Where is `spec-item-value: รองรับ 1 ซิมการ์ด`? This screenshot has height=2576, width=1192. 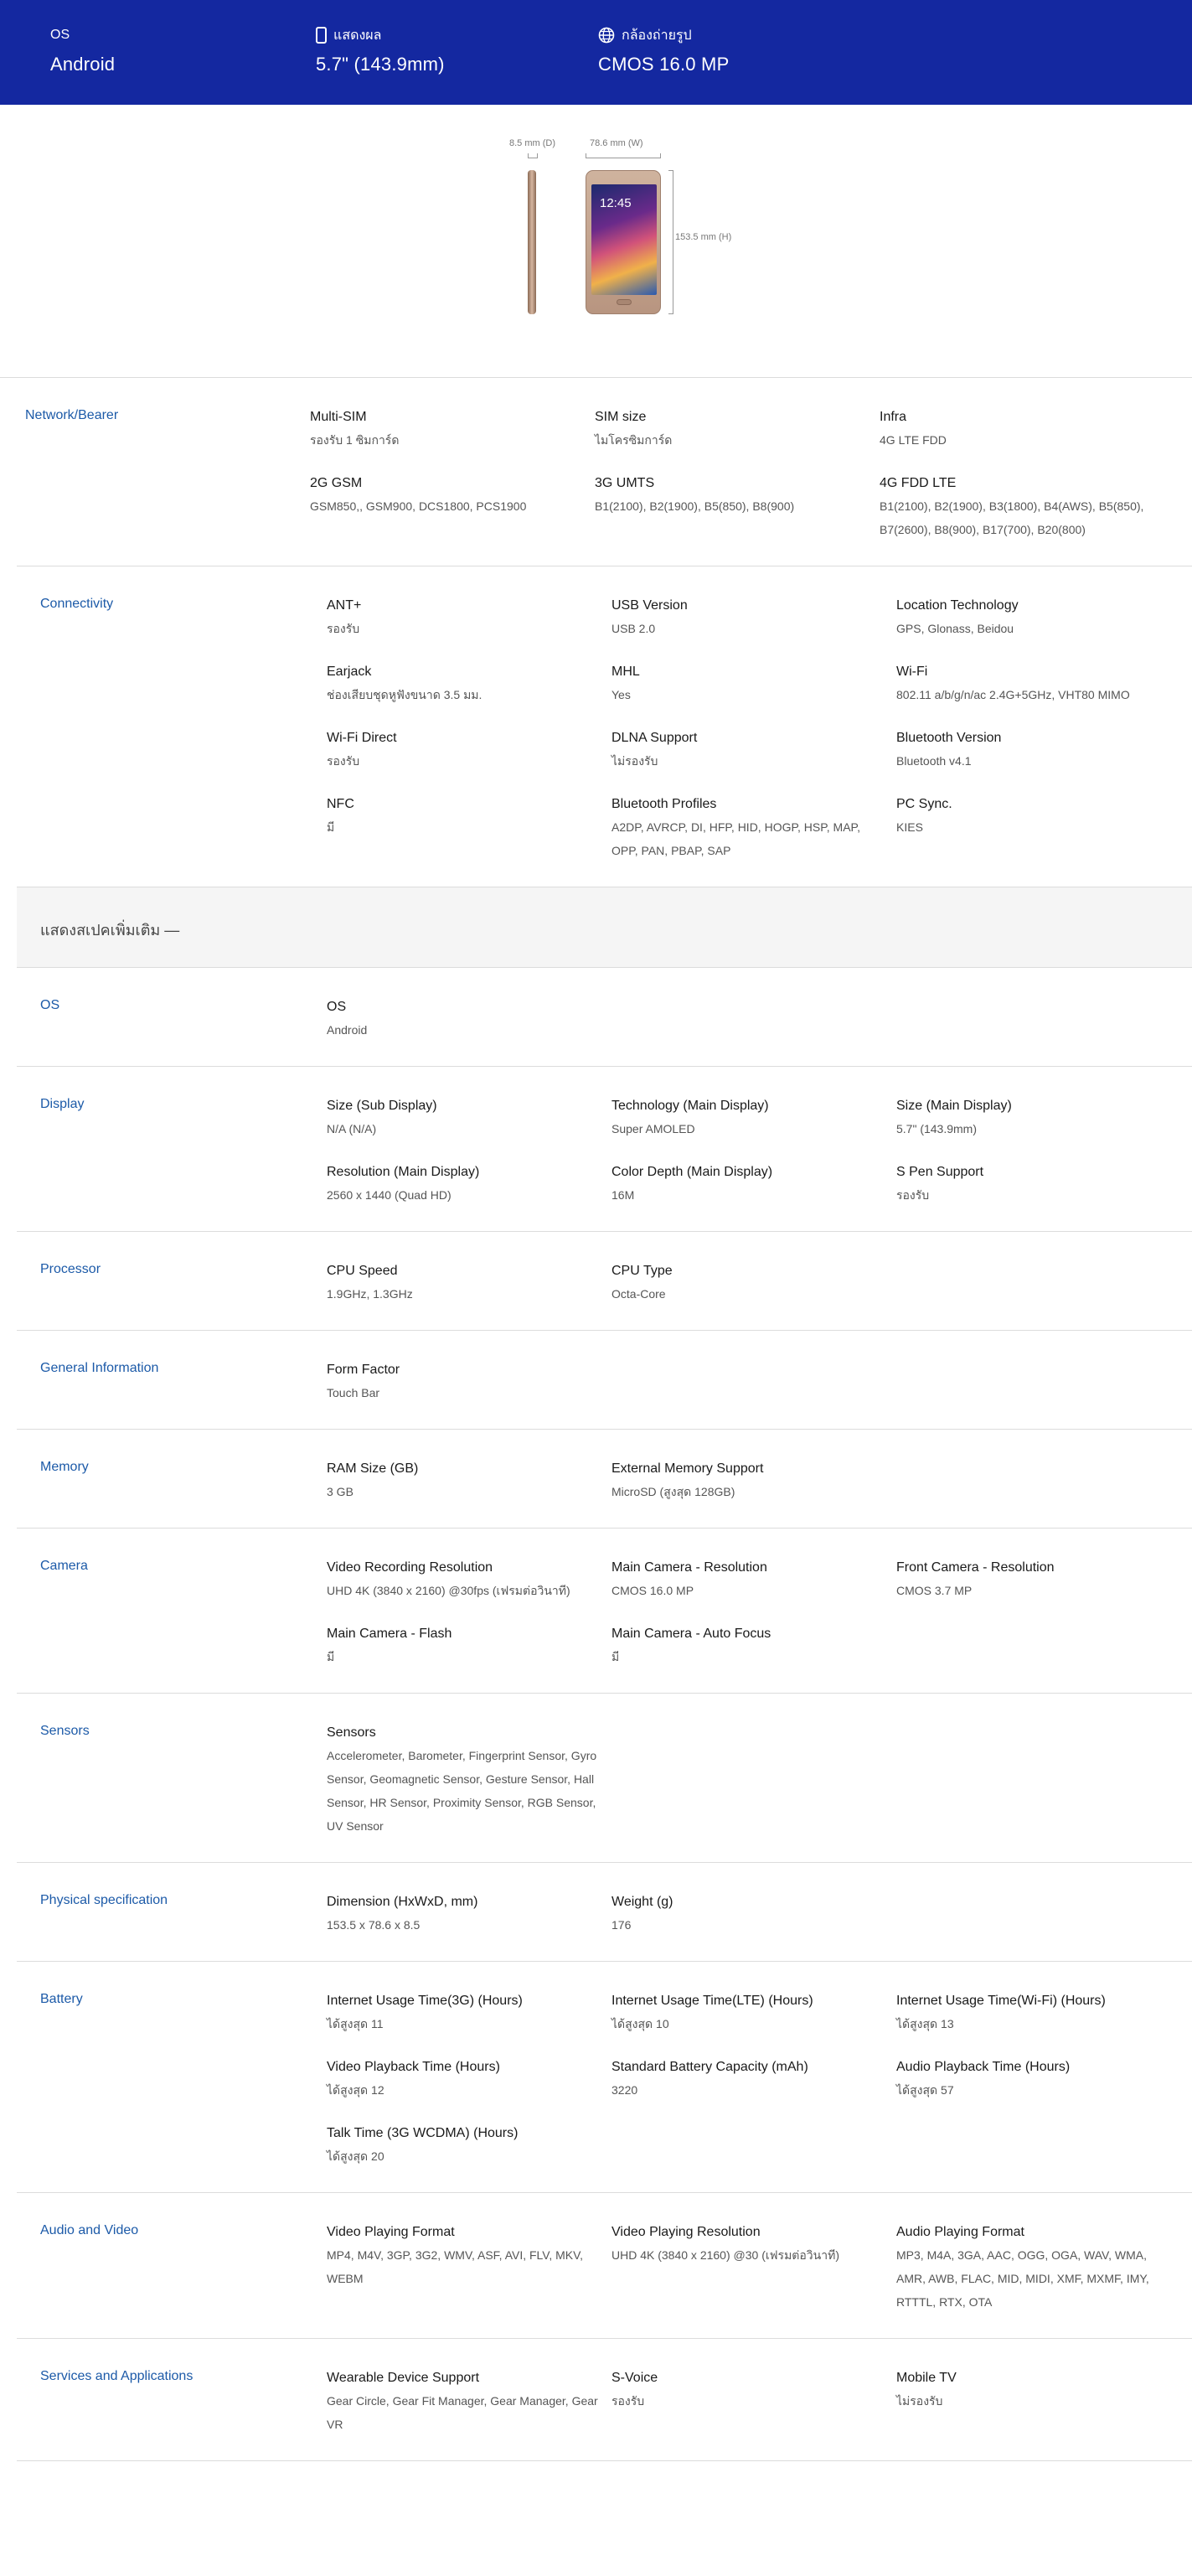 spec-item-value: รองรับ 1 ซิมการ์ด is located at coordinates (355, 440).